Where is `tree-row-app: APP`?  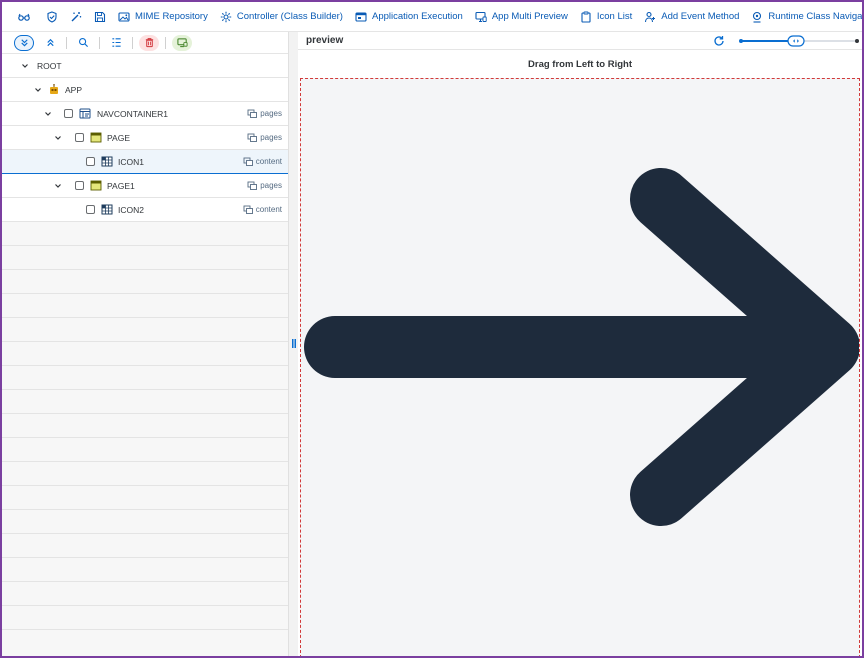 tree-row-app: APP is located at coordinates (145, 90).